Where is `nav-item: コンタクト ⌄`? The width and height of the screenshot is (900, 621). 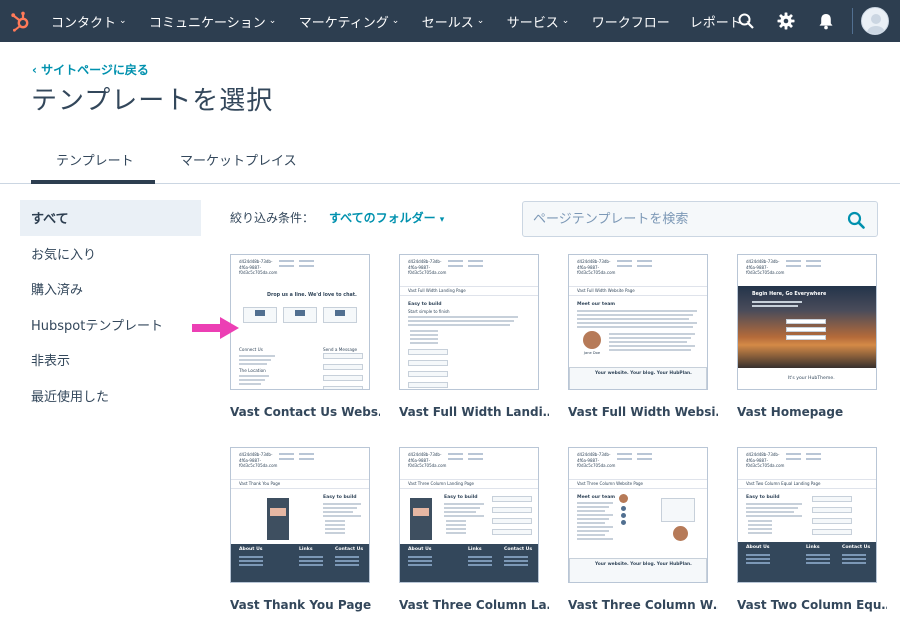 nav-item: コンタクト ⌄ is located at coordinates (89, 21).